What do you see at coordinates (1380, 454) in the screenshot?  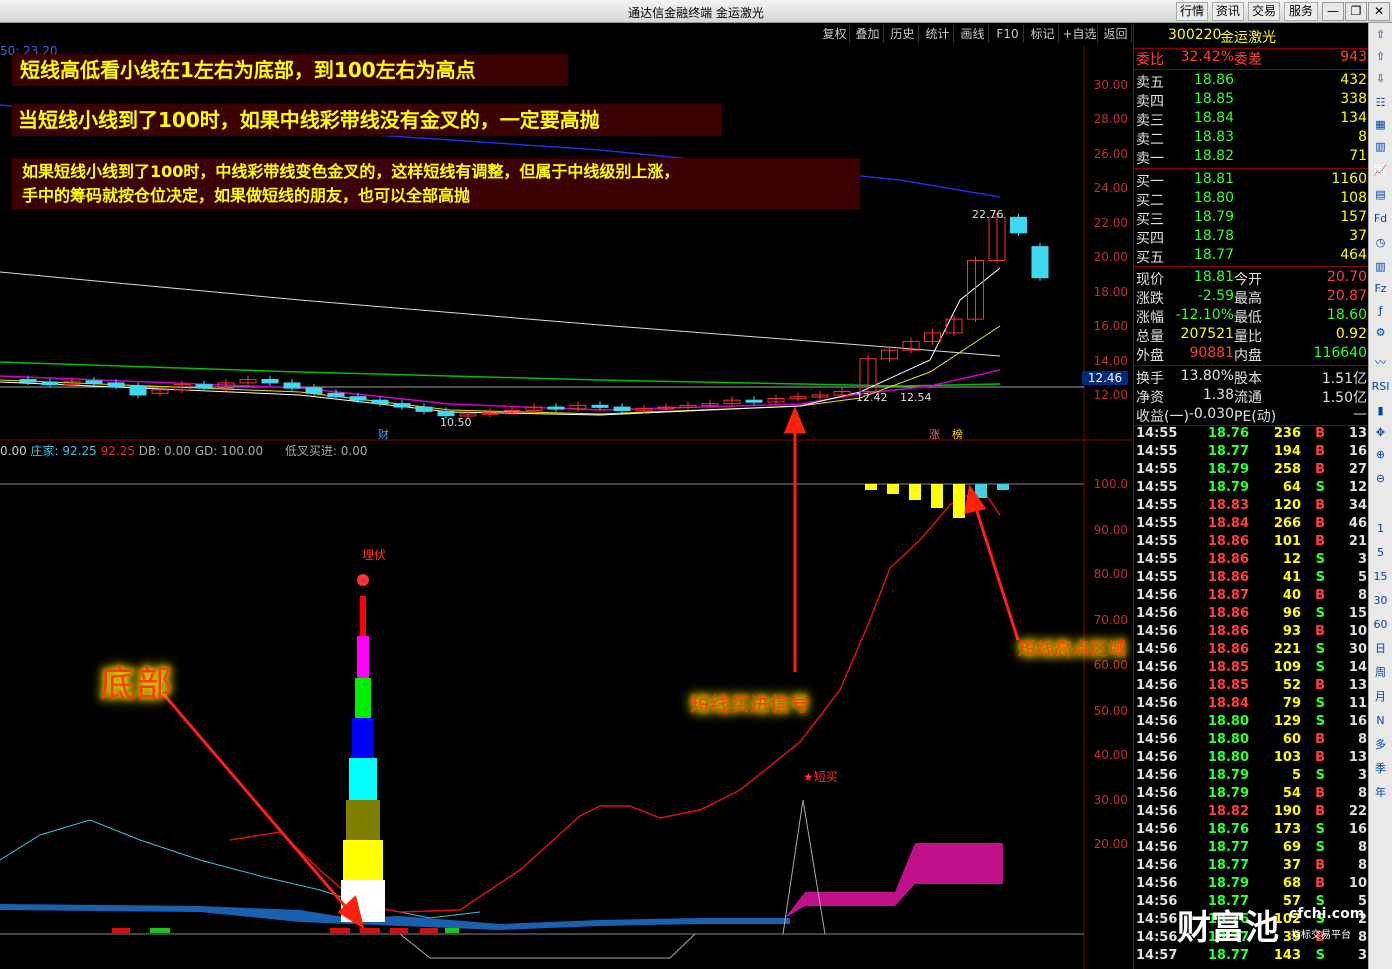 I see `zoom-in-icon: ⊕` at bounding box center [1380, 454].